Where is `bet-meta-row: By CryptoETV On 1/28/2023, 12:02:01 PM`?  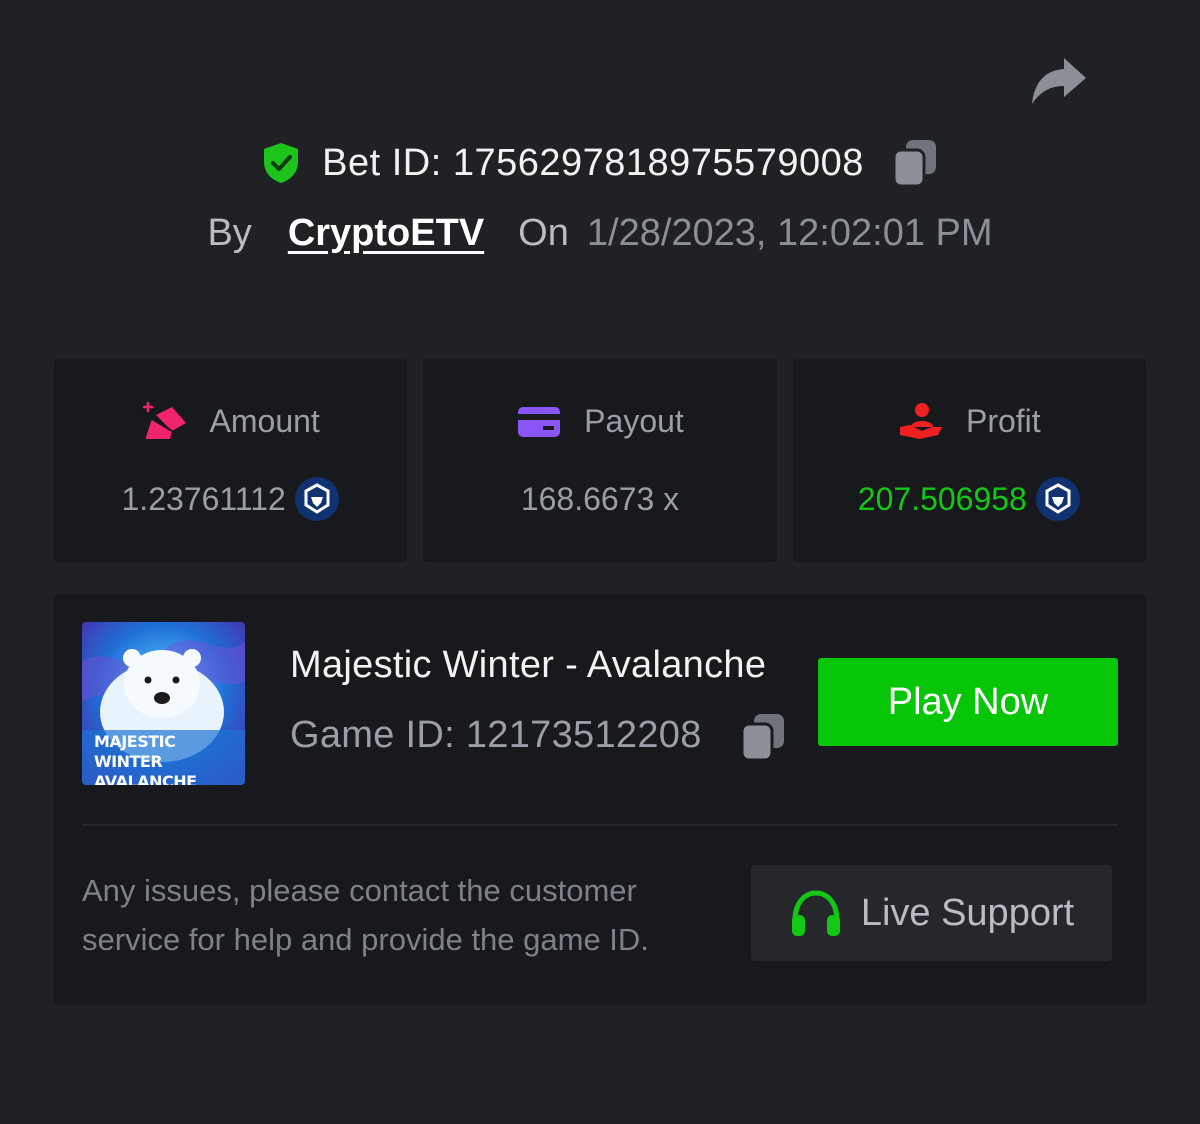 bet-meta-row: By CryptoETV On 1/28/2023, 12:02:01 PM is located at coordinates (600, 233).